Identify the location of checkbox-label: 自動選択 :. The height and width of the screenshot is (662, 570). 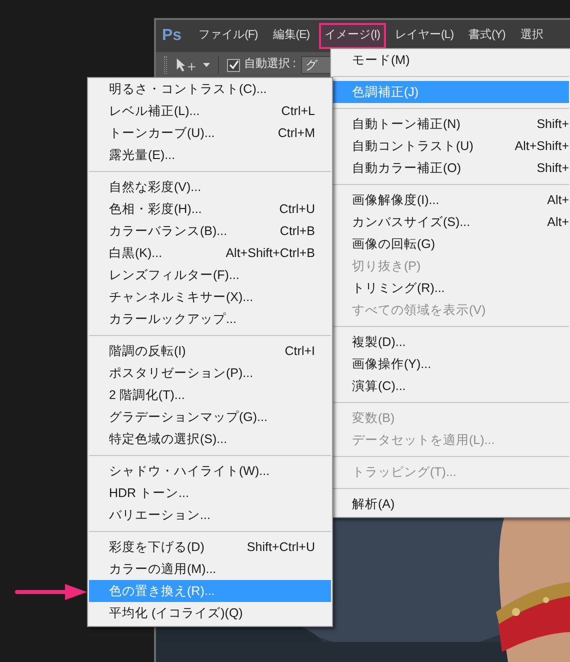
(270, 64).